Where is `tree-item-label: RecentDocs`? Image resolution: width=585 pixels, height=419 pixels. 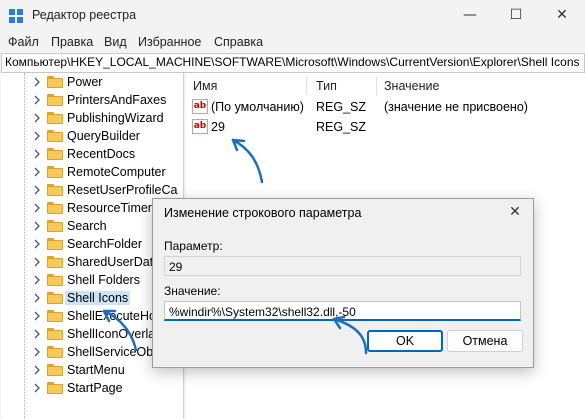
tree-item-label: RecentDocs is located at coordinates (101, 154).